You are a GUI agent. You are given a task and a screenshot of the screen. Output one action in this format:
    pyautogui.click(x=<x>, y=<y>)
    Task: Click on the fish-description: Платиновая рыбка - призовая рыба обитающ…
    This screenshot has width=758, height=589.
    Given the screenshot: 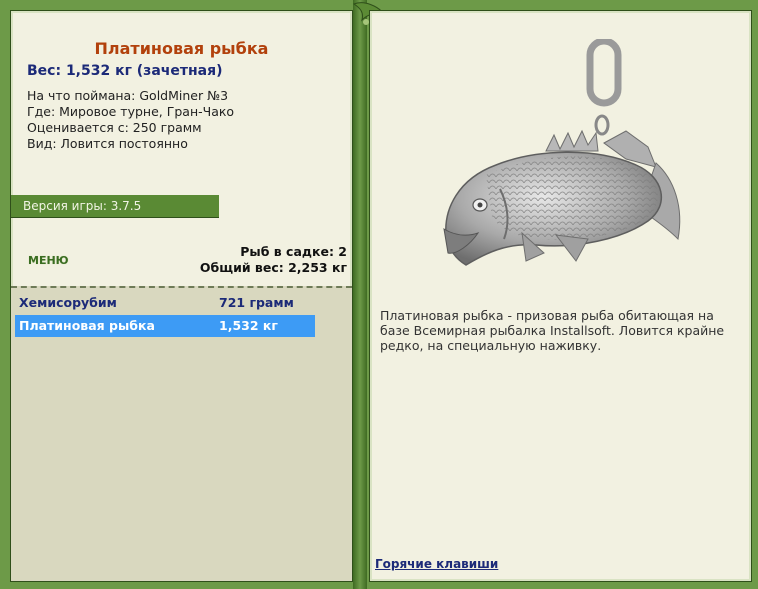 What is the action you would take?
    pyautogui.click(x=552, y=330)
    